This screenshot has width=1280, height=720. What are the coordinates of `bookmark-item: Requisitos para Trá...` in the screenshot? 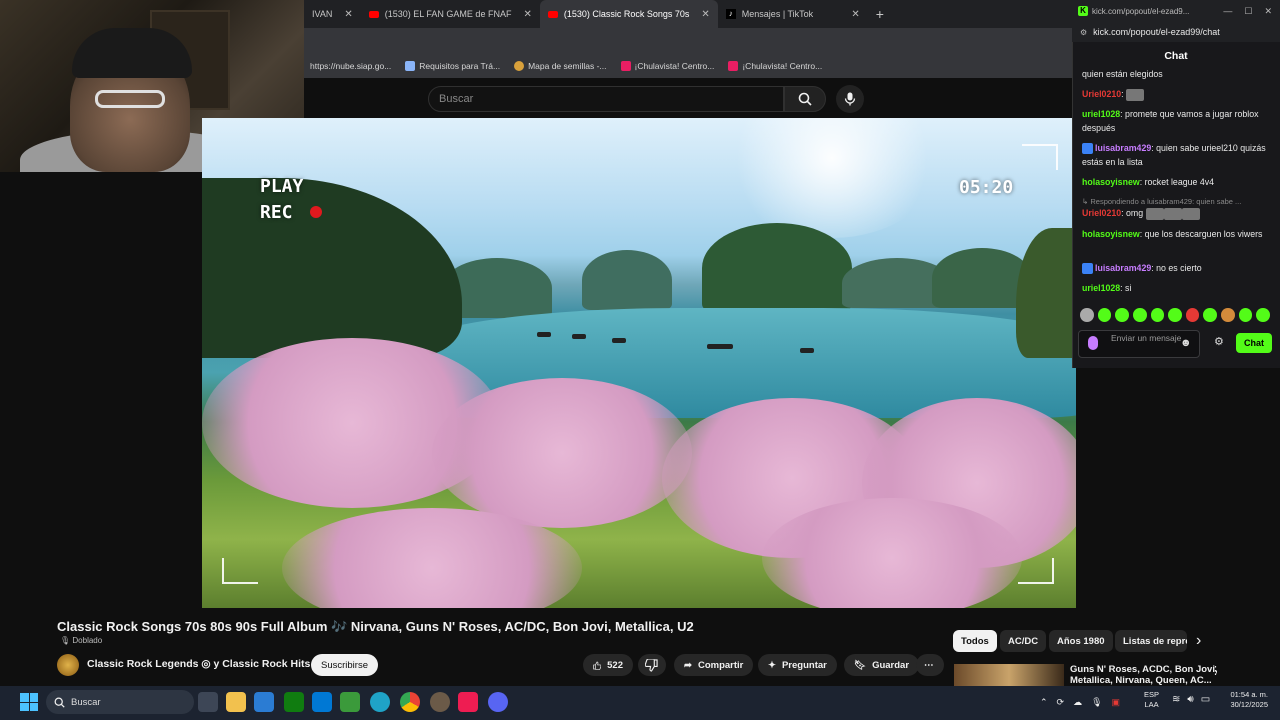 It's located at (452, 66).